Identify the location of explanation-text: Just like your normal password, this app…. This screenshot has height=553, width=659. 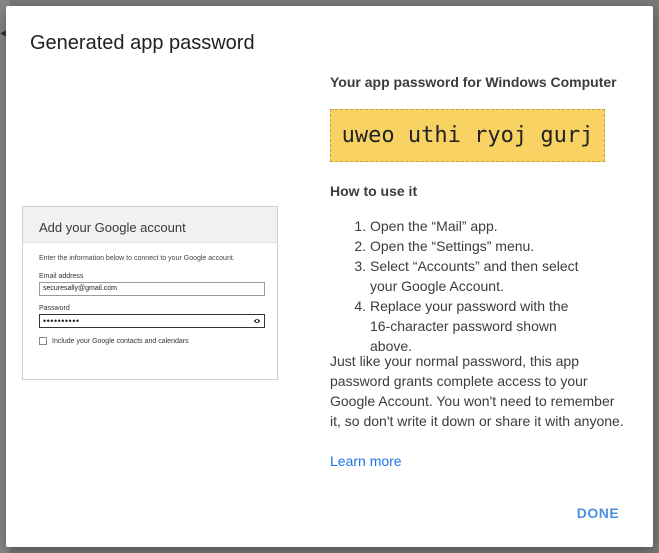
(477, 391).